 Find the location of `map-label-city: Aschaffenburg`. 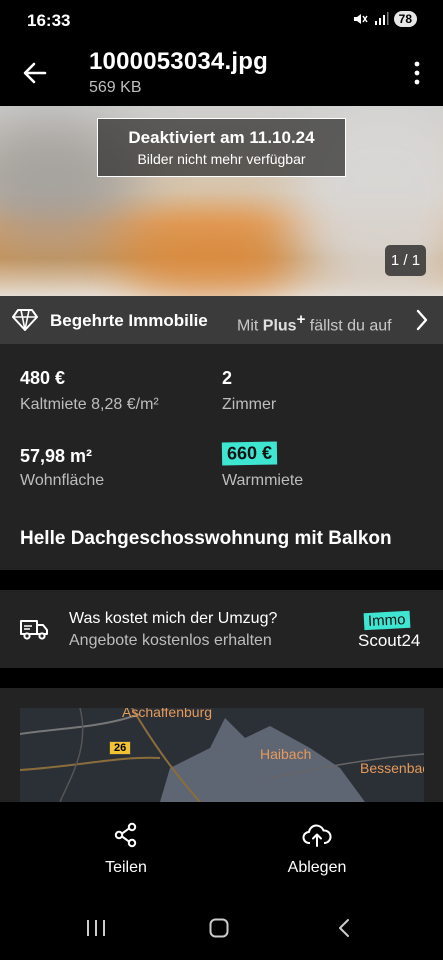

map-label-city: Aschaffenburg is located at coordinates (167, 714).